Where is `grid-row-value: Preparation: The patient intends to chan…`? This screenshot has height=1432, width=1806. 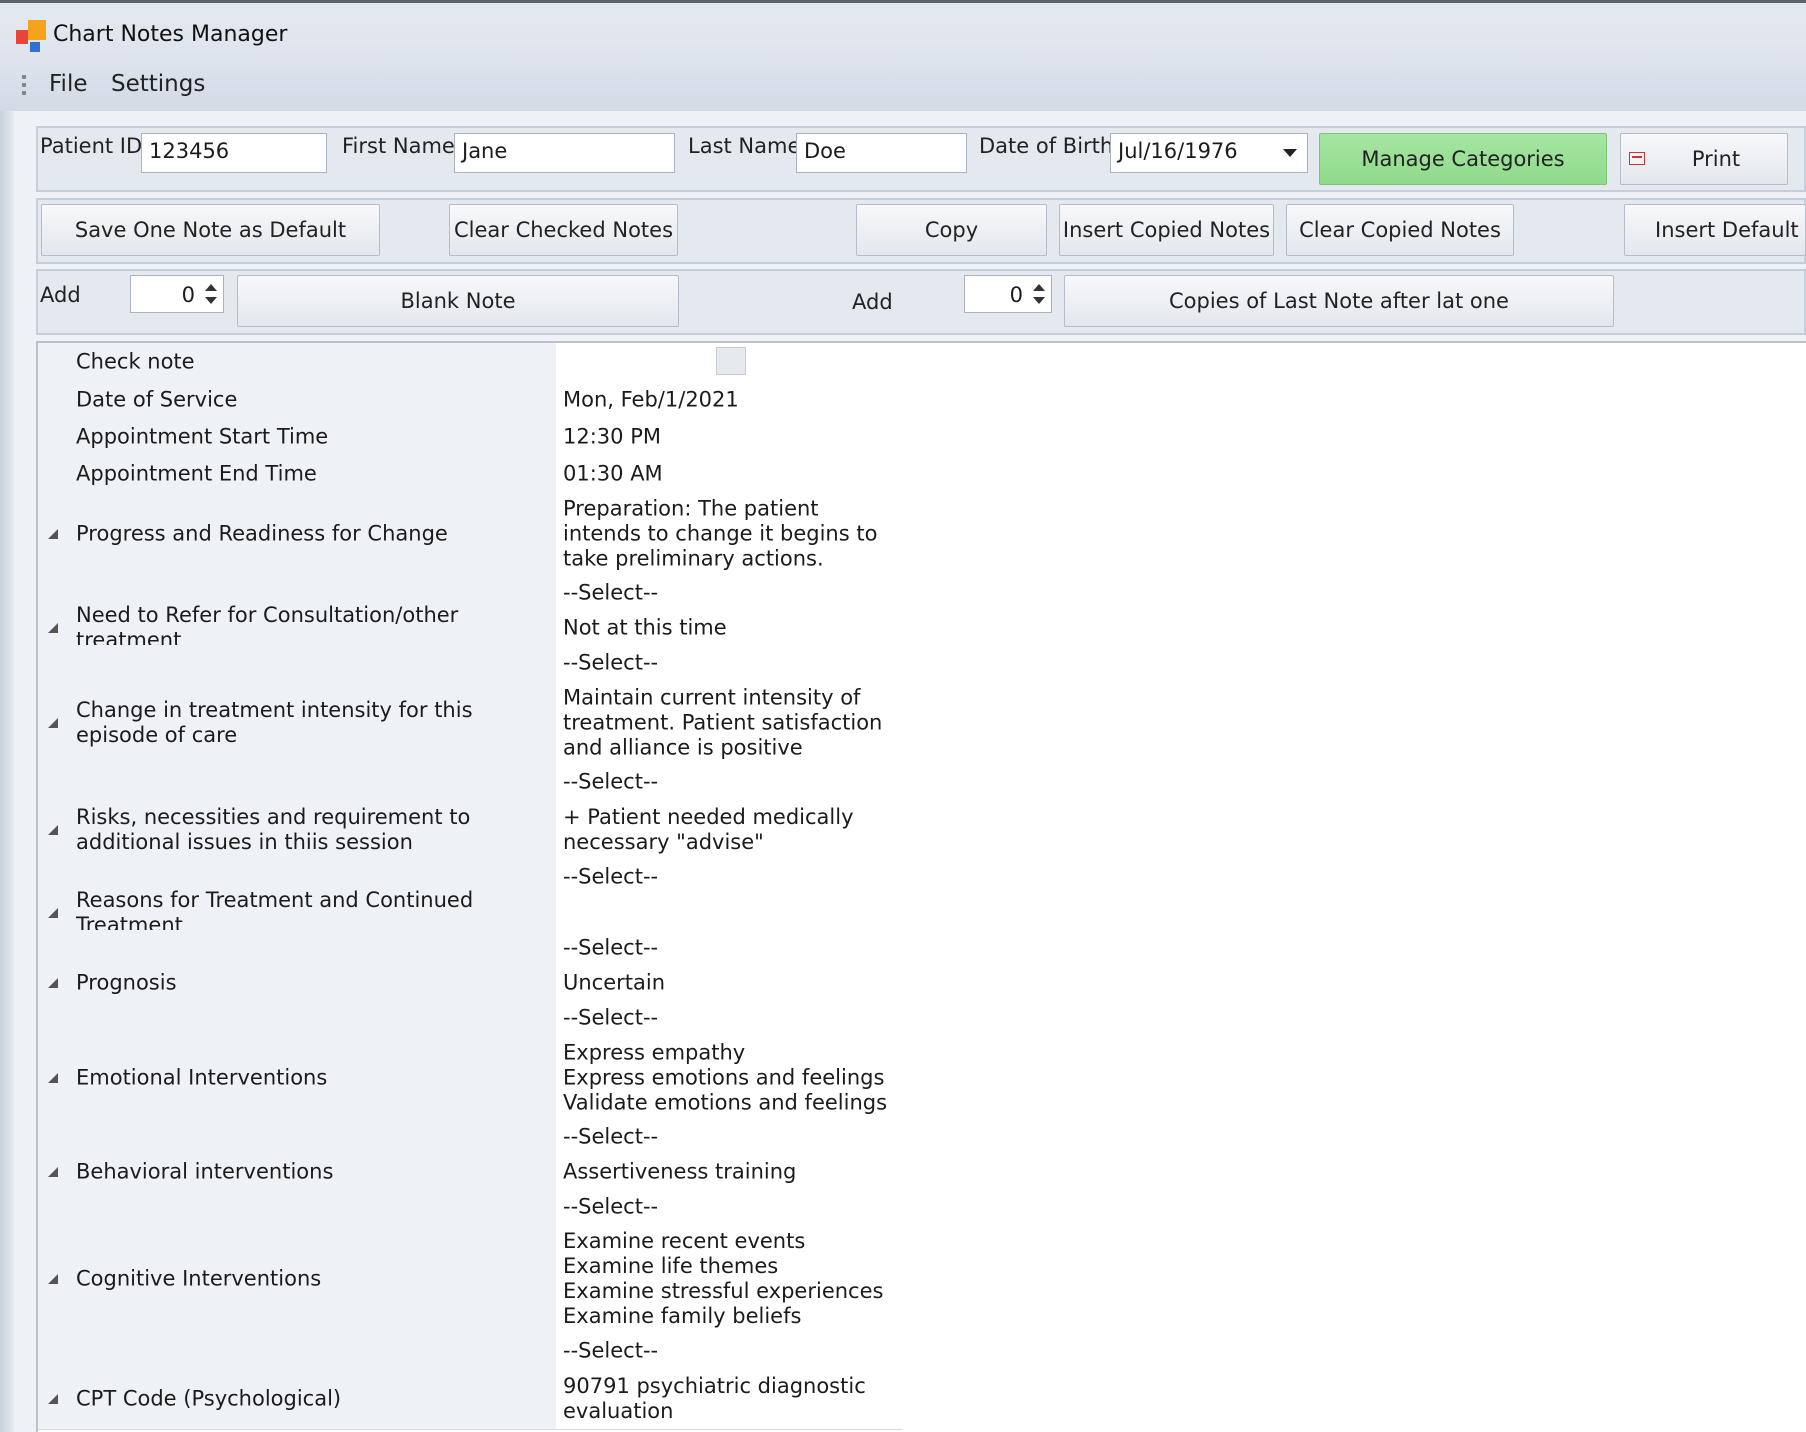
grid-row-value: Preparation: The patient intends to chan… is located at coordinates (720, 533).